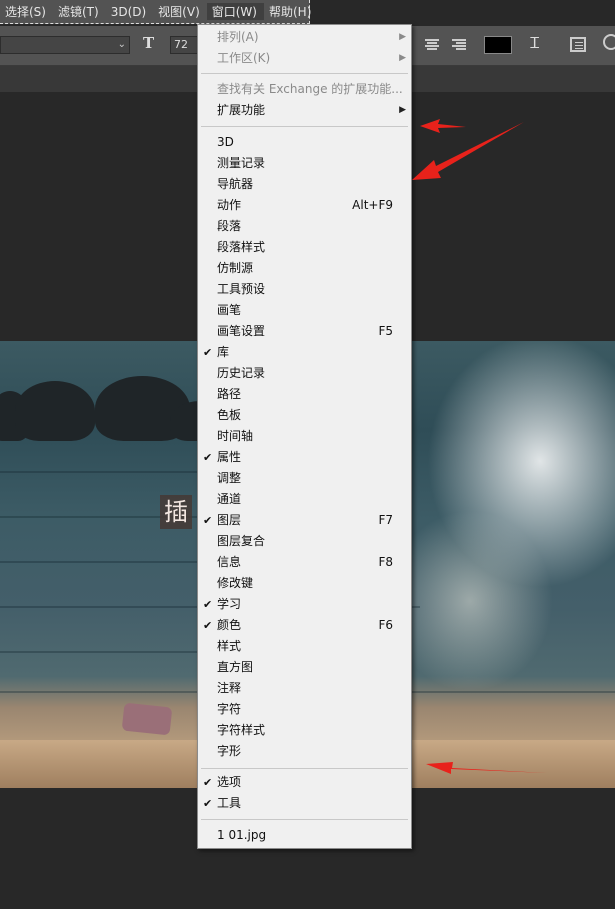  I want to click on panel-menu-item-21: 修改键, so click(304, 583).